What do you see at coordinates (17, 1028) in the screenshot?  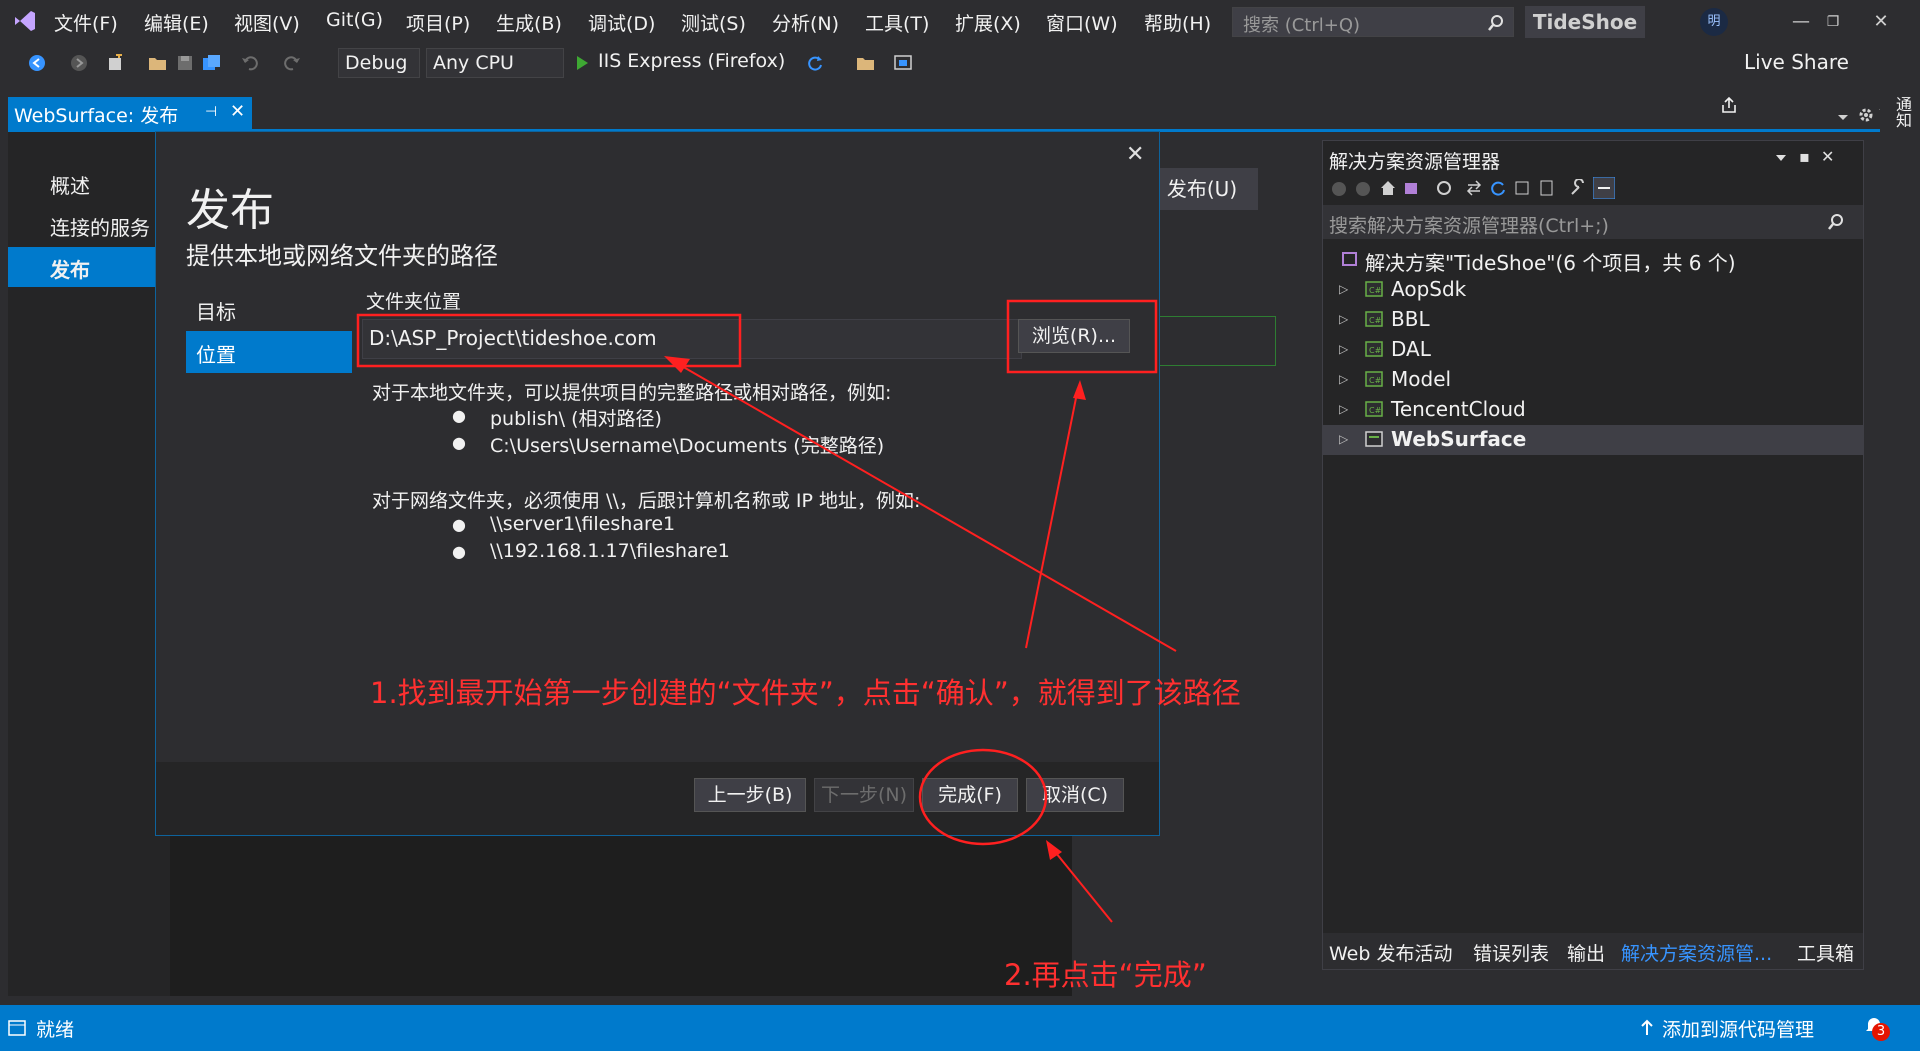 I see `status-icon` at bounding box center [17, 1028].